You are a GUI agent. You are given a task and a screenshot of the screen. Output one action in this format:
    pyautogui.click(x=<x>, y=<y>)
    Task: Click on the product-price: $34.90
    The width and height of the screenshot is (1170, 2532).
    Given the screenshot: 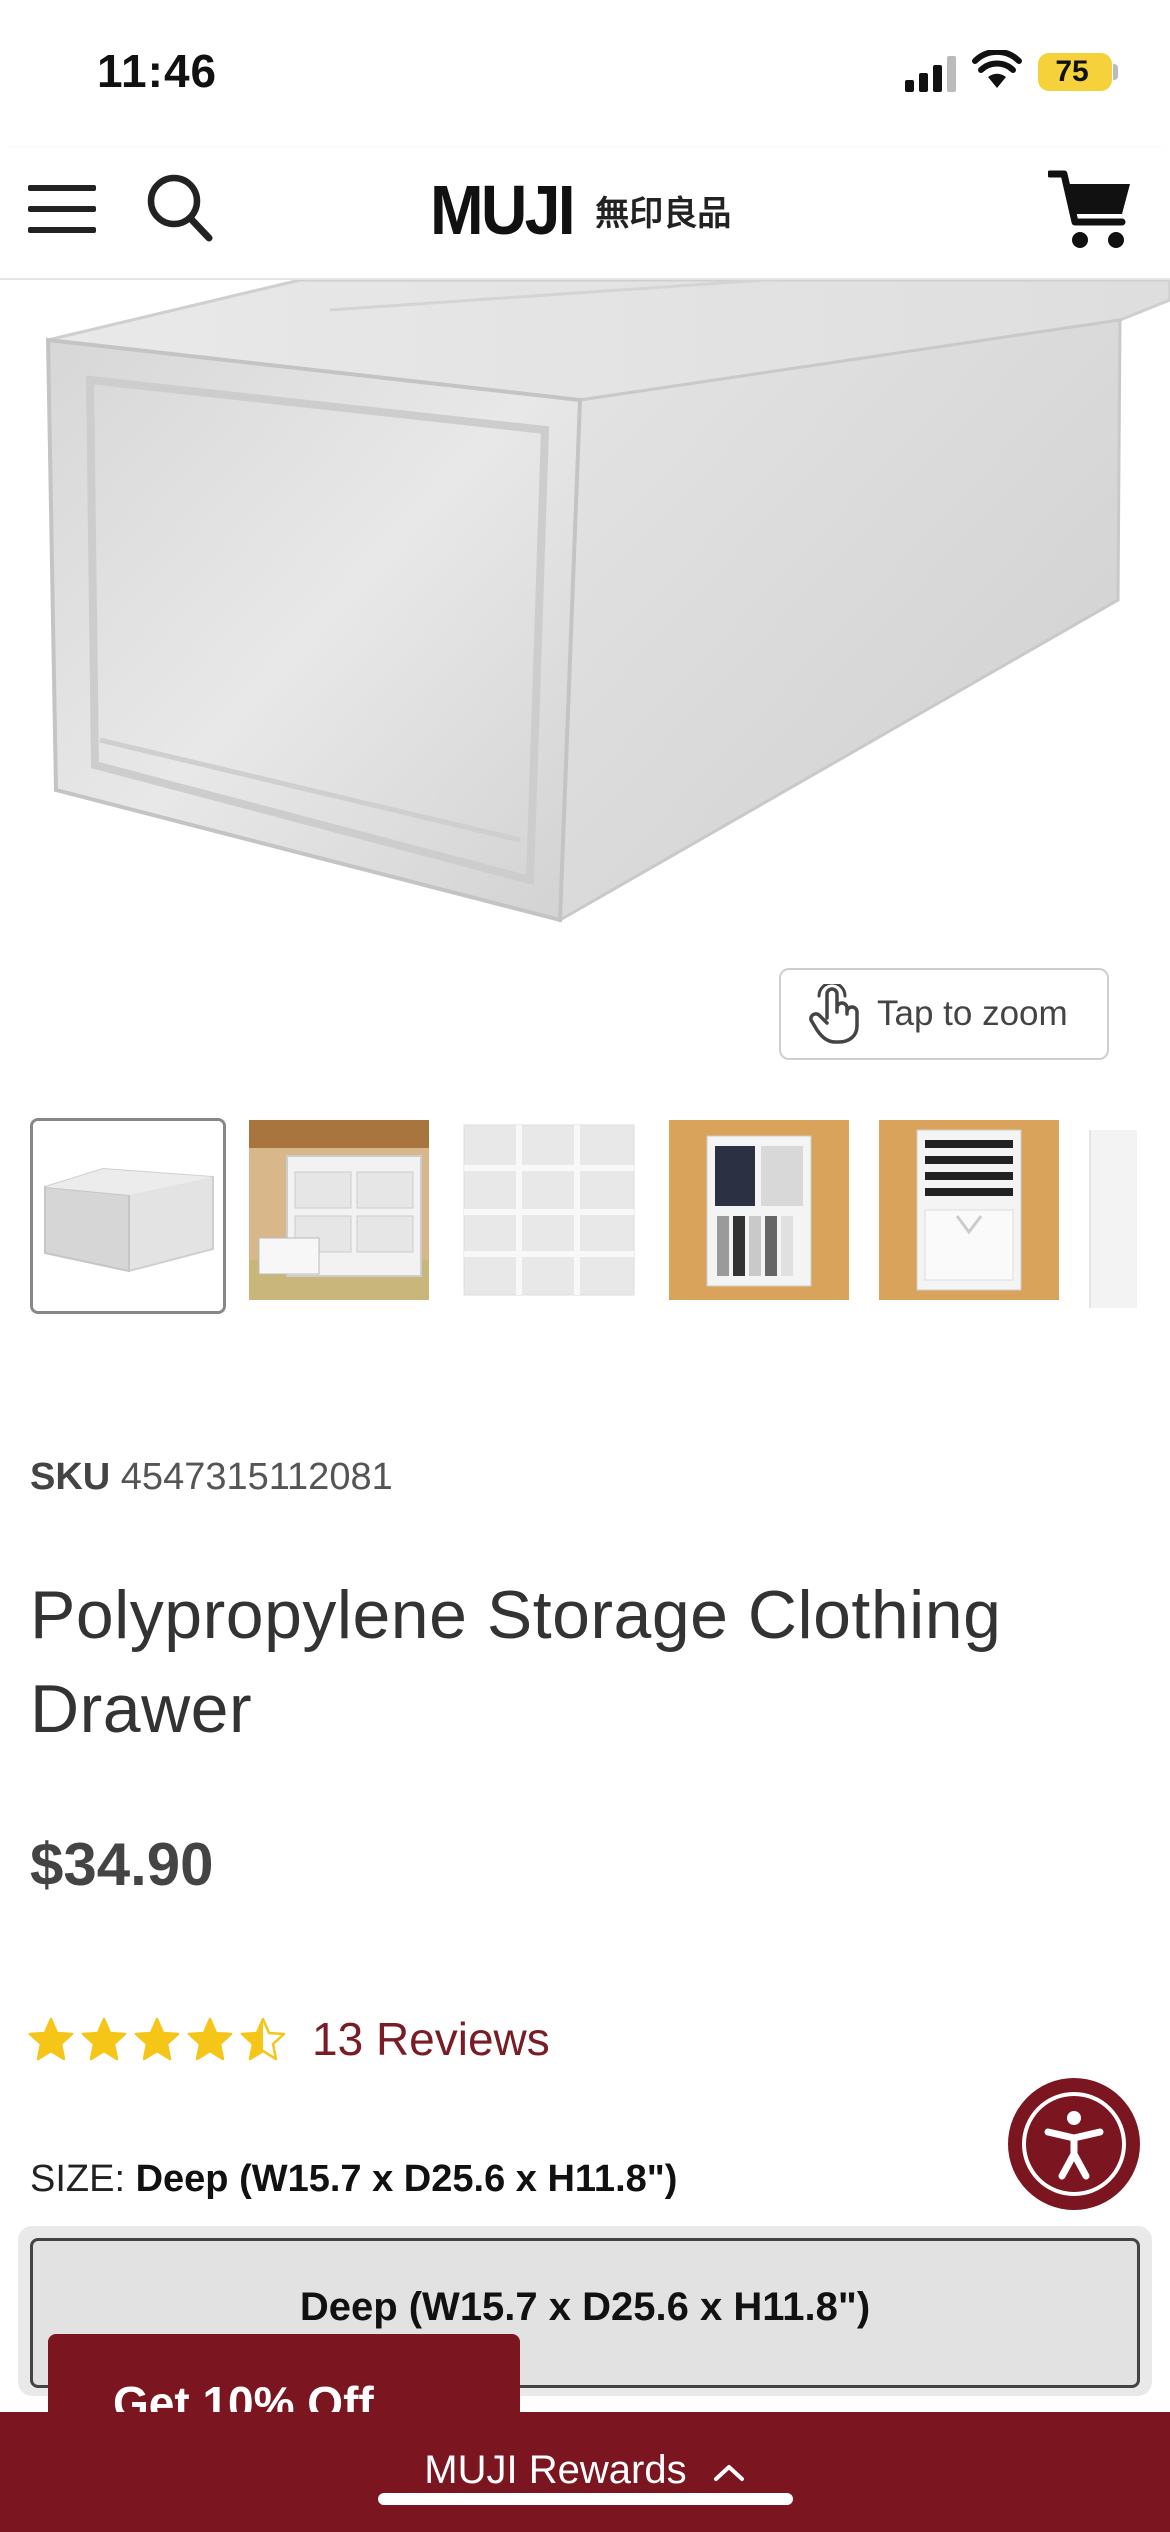 What is the action you would take?
    pyautogui.click(x=122, y=1864)
    